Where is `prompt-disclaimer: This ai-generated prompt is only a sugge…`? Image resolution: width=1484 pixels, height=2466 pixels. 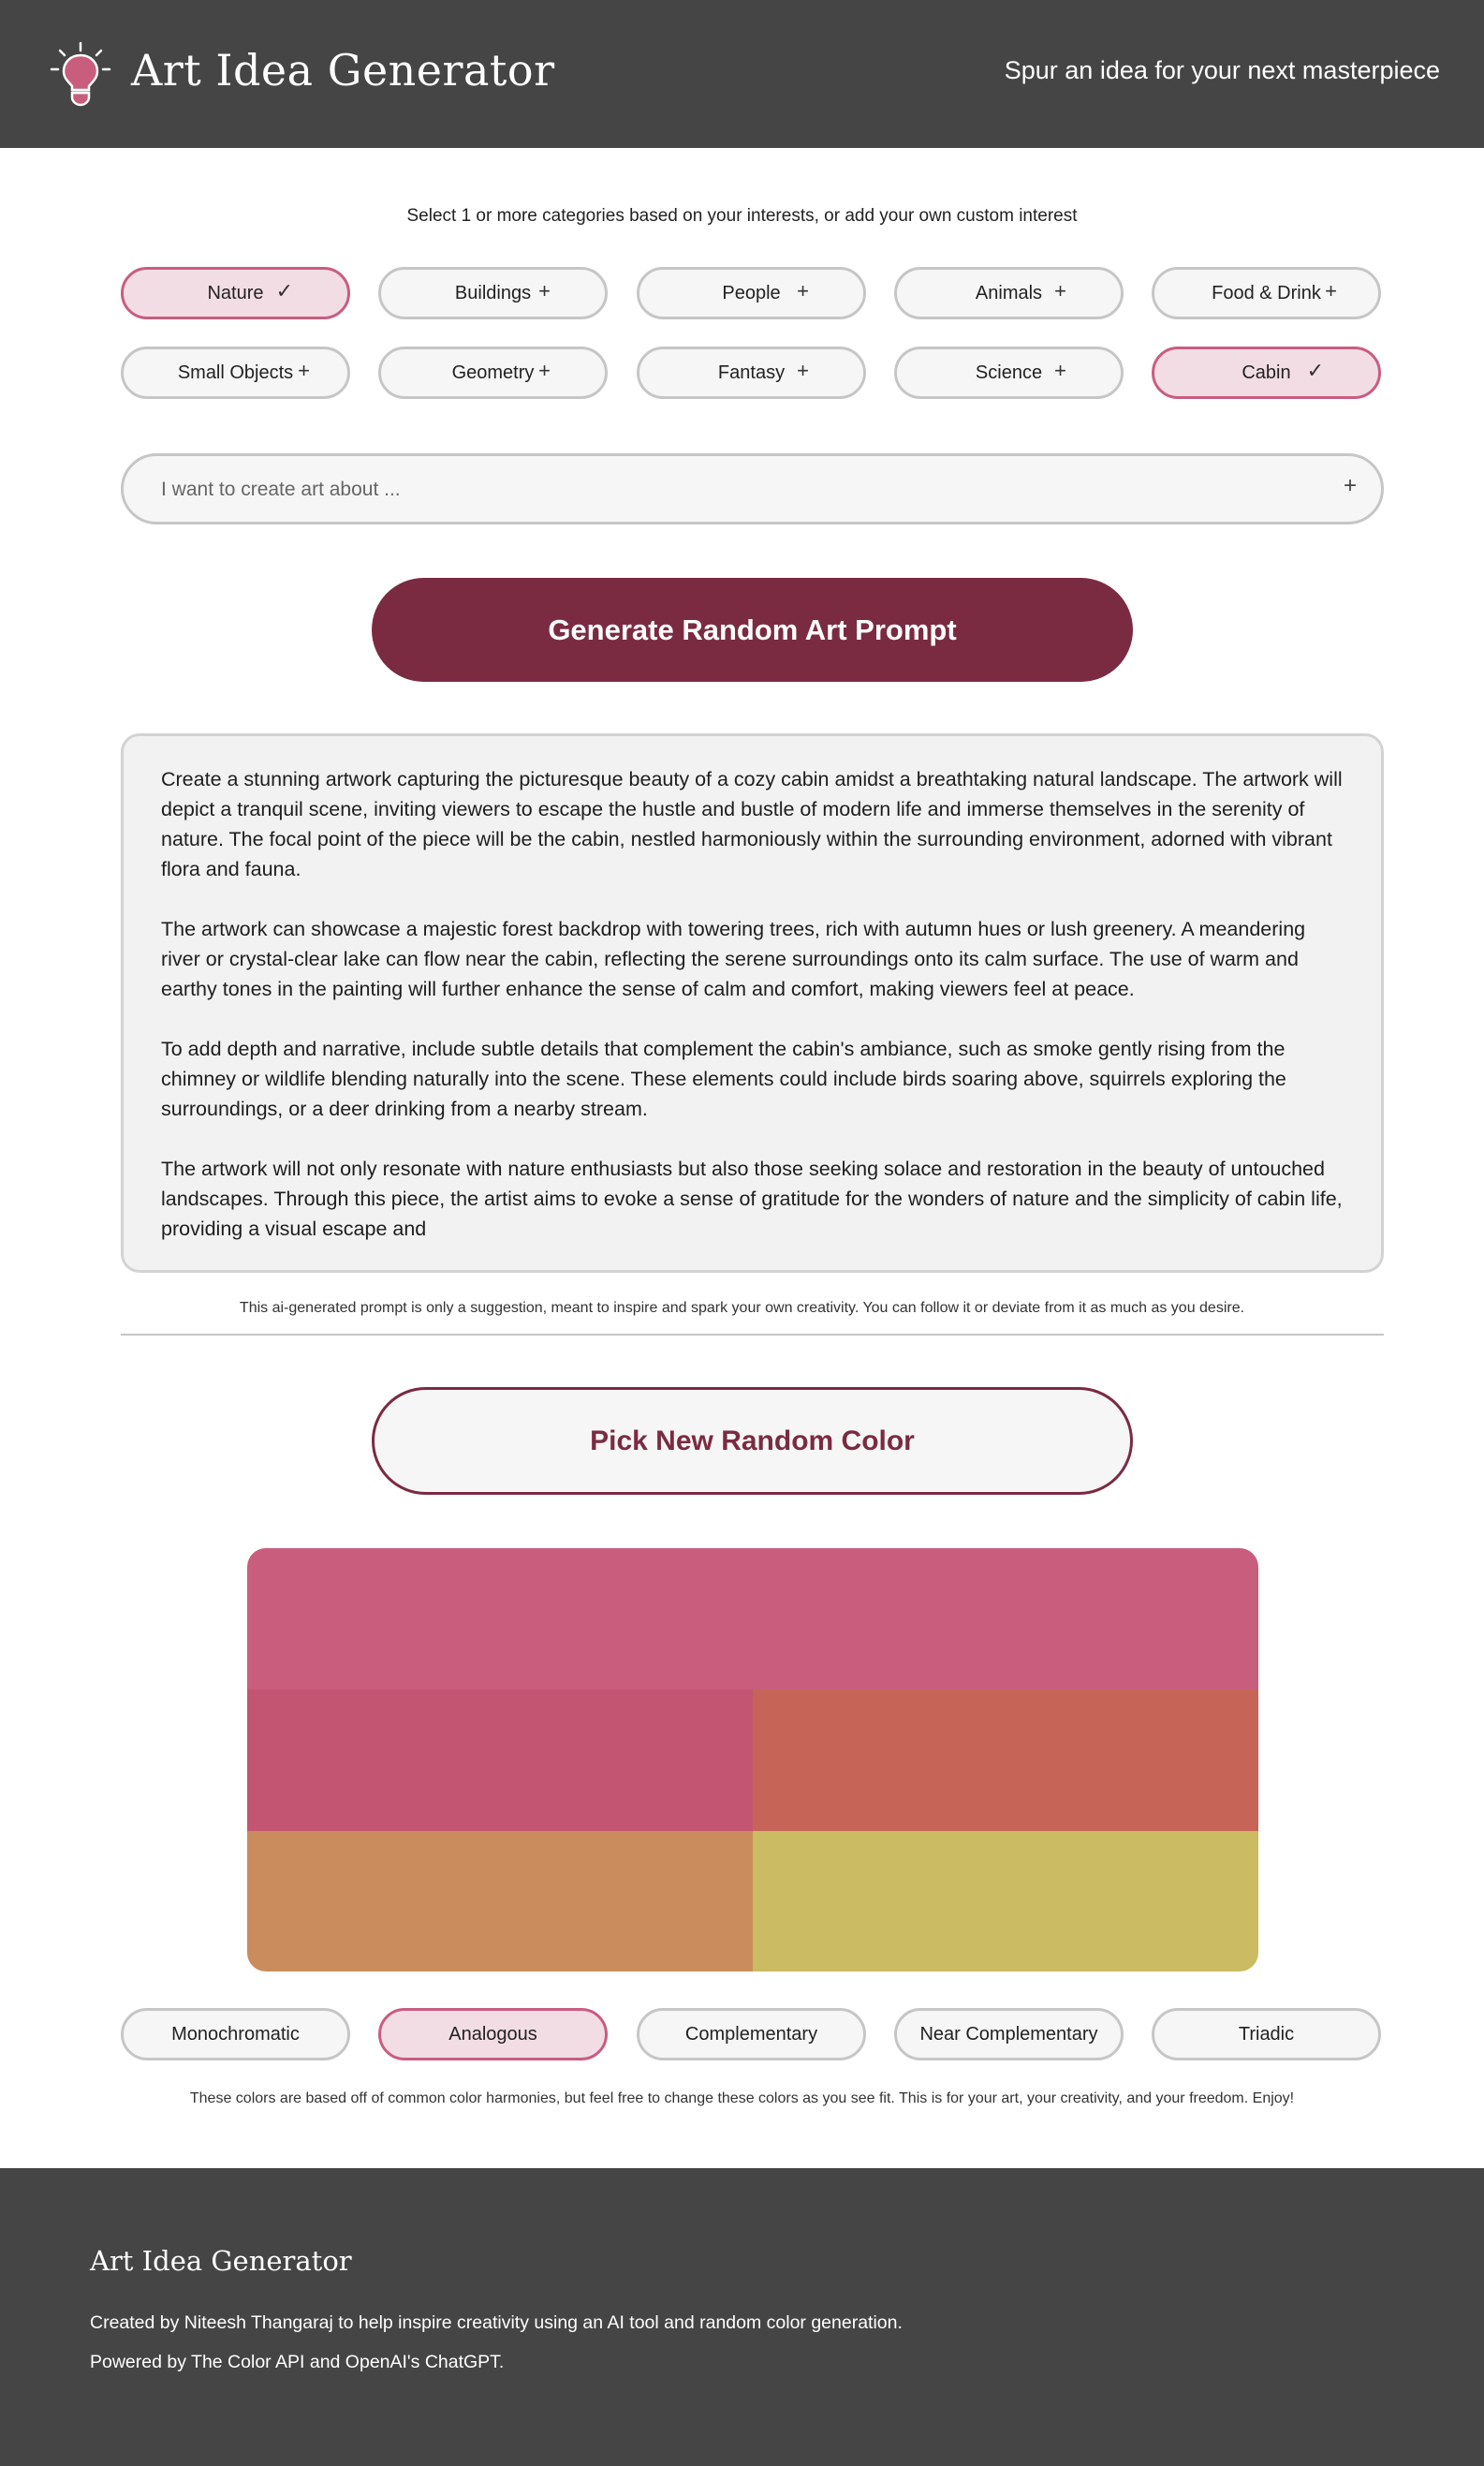 prompt-disclaimer: This ai-generated prompt is only a sugge… is located at coordinates (742, 1308).